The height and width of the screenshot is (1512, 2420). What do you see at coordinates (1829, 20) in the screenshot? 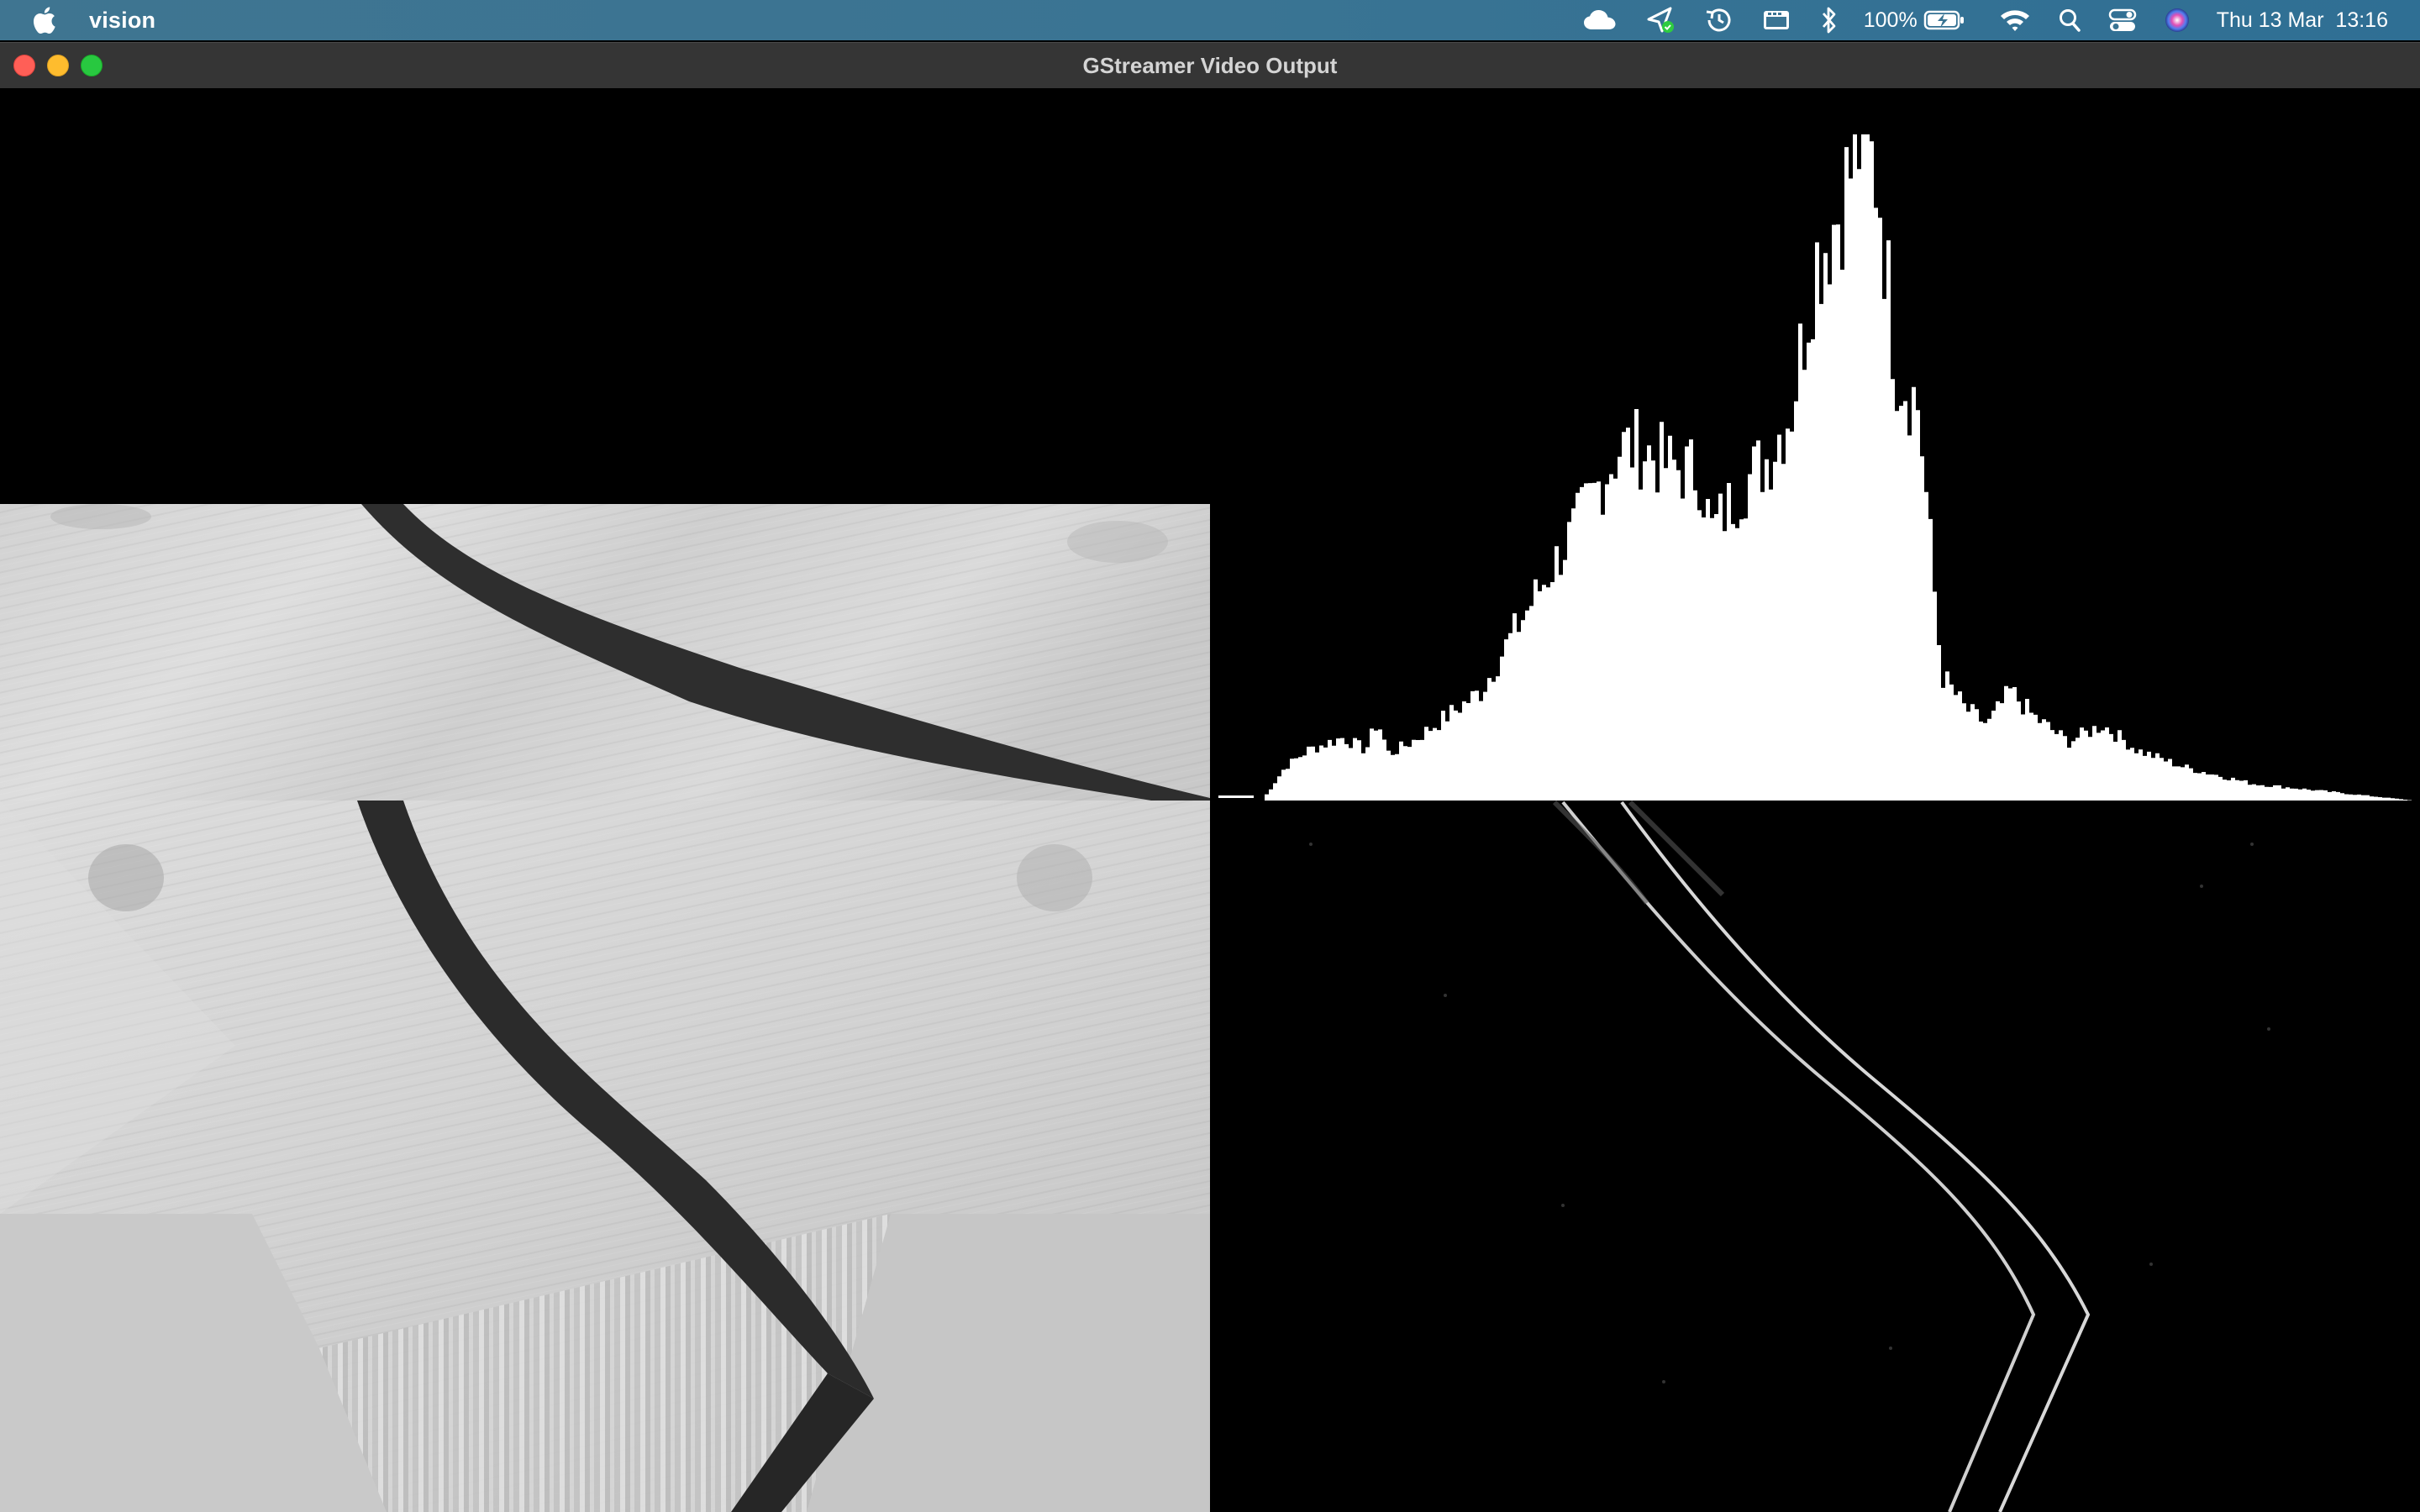
I see `bluetooth-icon` at bounding box center [1829, 20].